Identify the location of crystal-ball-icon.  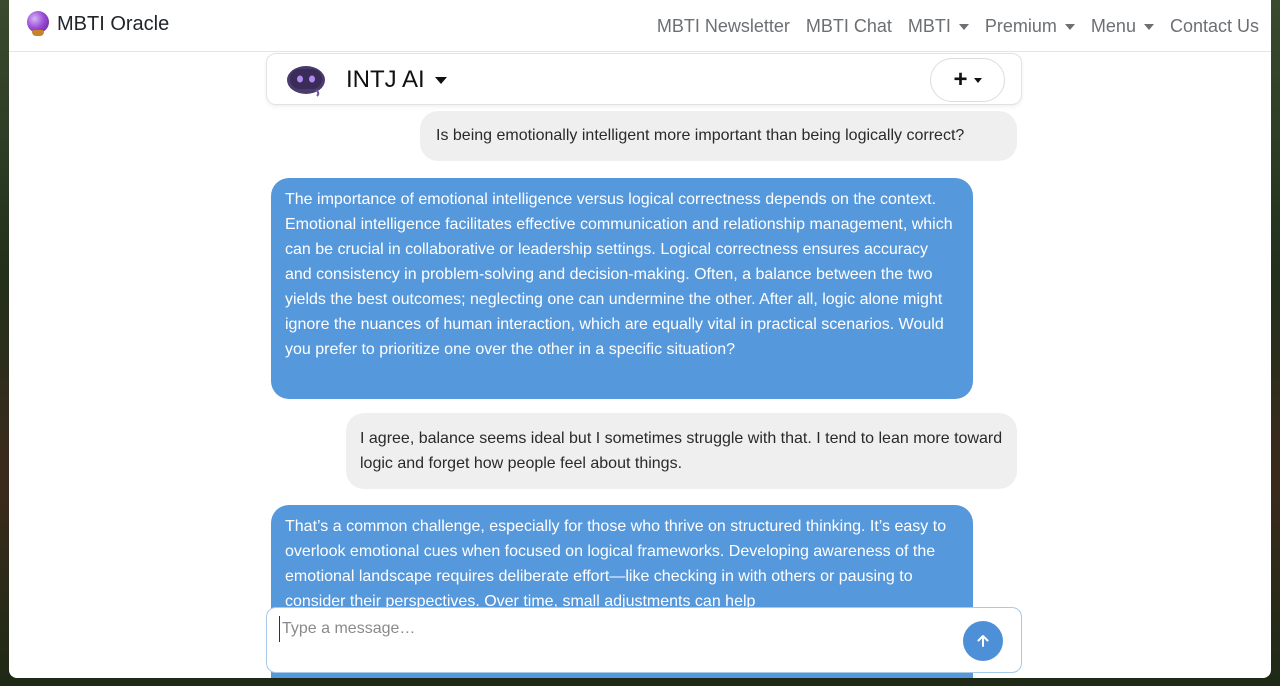
(38, 24).